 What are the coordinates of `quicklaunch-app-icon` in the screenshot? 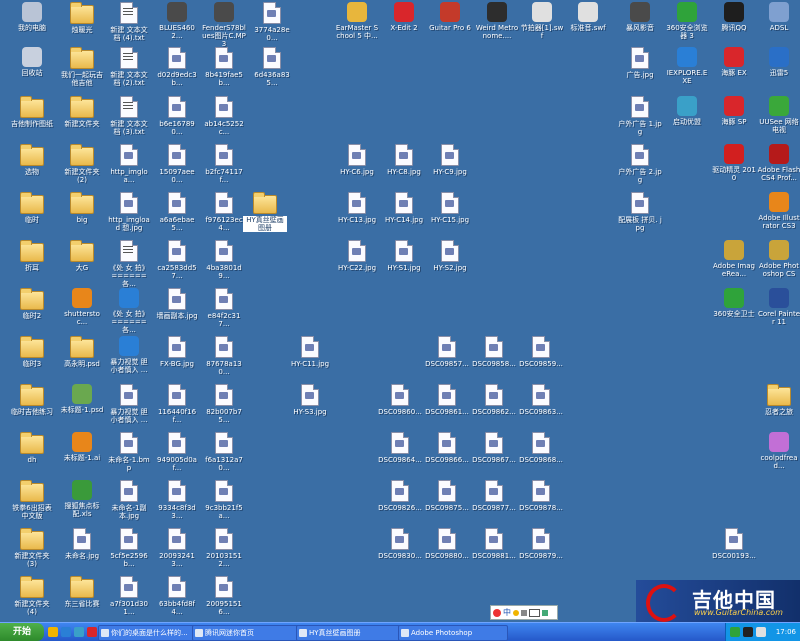 It's located at (92, 632).